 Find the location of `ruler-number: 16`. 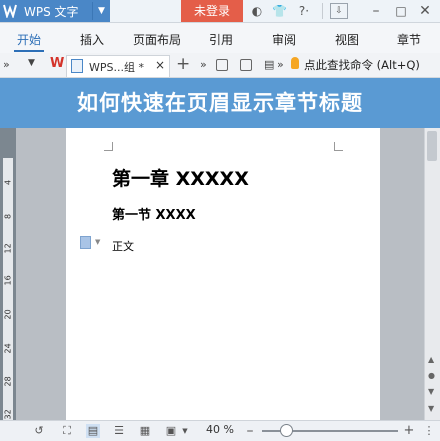

ruler-number: 16 is located at coordinates (8, 280).